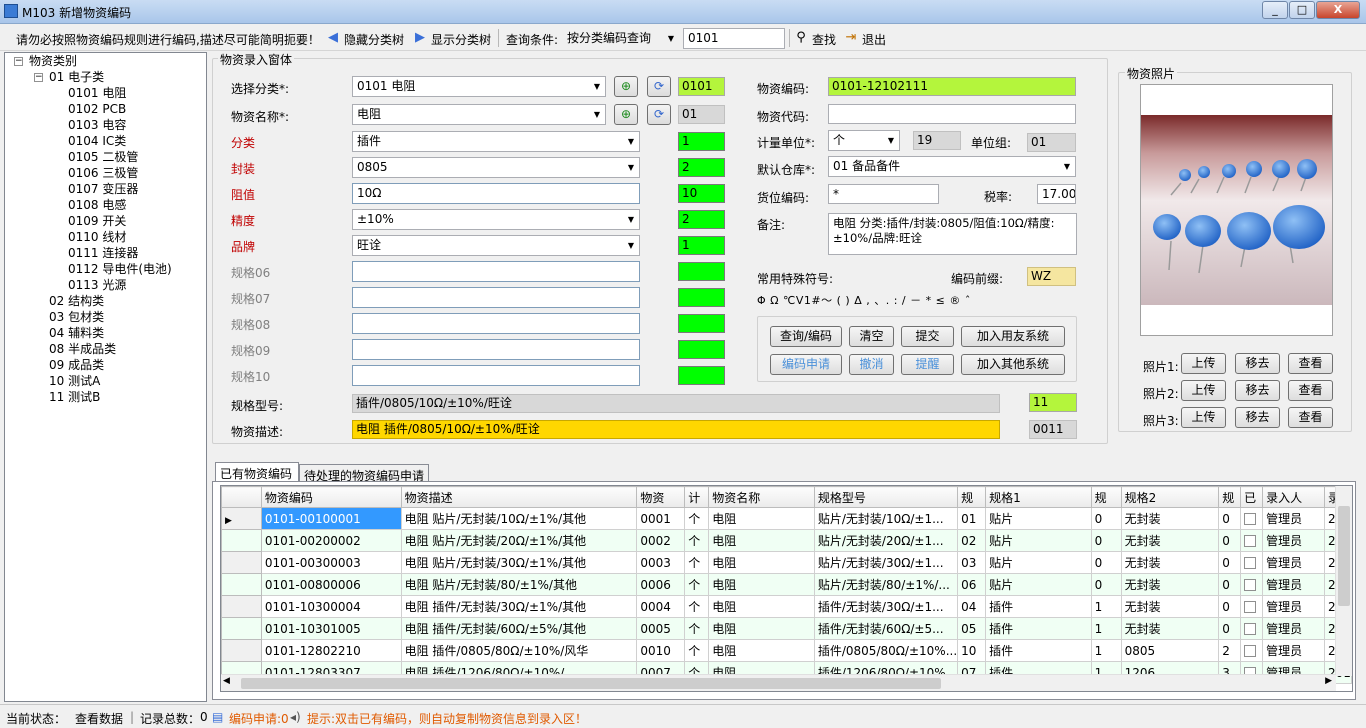  I want to click on column-header: 规格1, so click(1038, 497).